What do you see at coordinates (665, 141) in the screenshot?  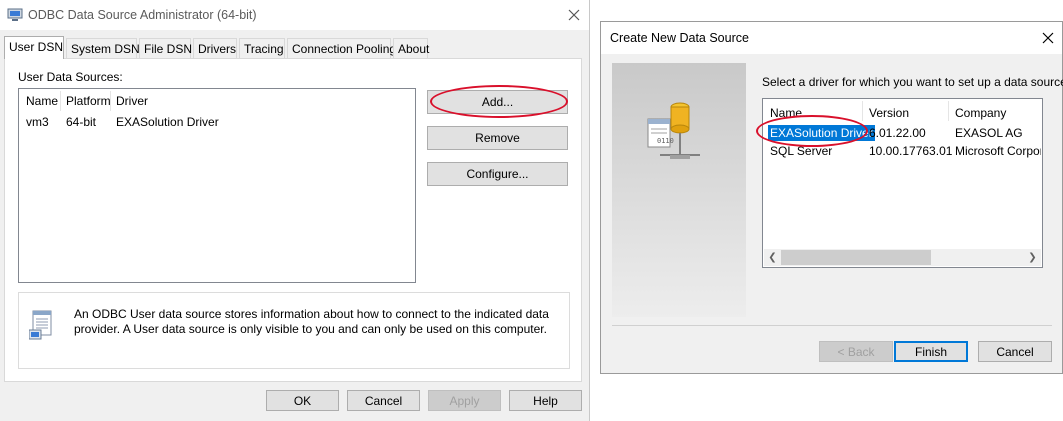 I see `svg-text: 0110` at bounding box center [665, 141].